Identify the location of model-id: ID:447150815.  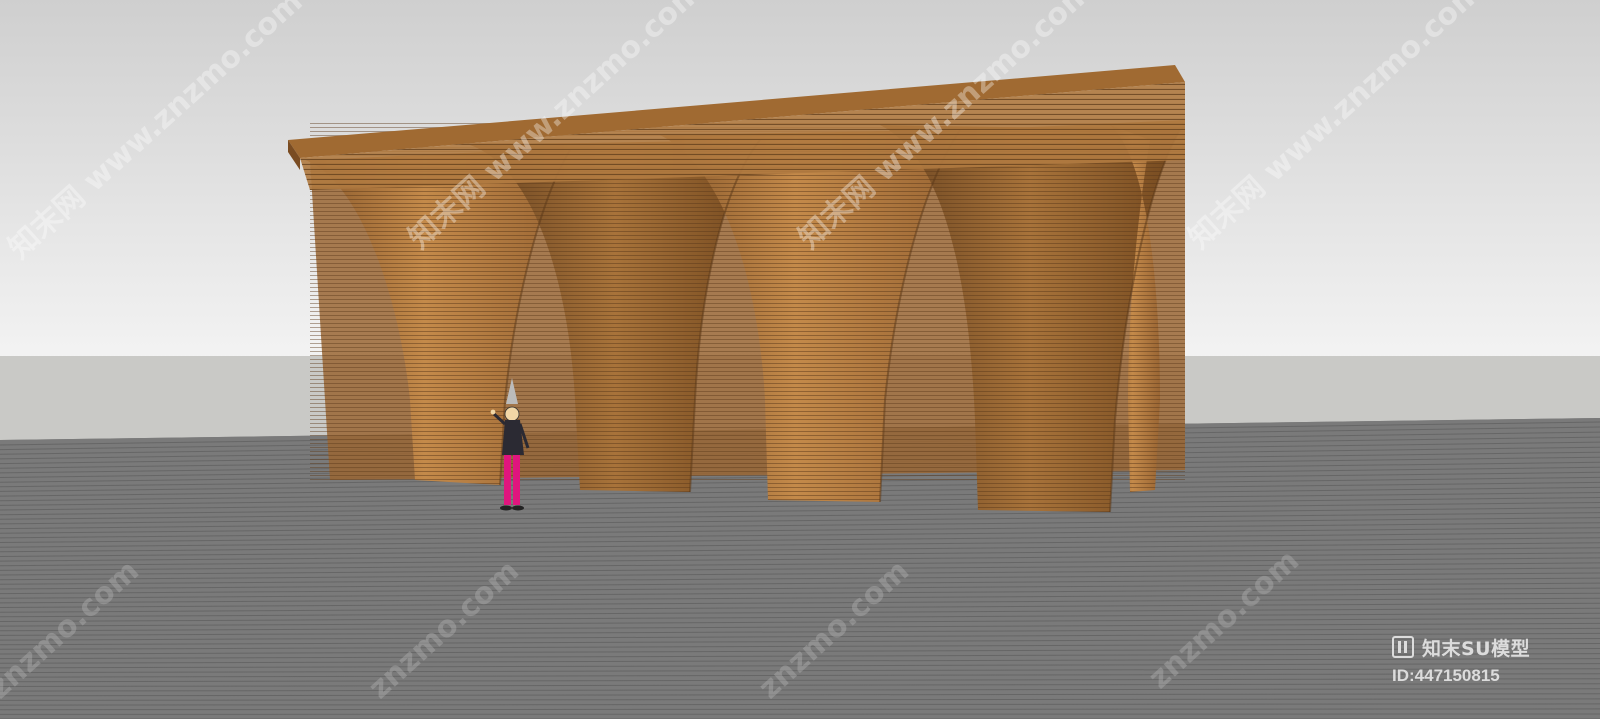
(1446, 675).